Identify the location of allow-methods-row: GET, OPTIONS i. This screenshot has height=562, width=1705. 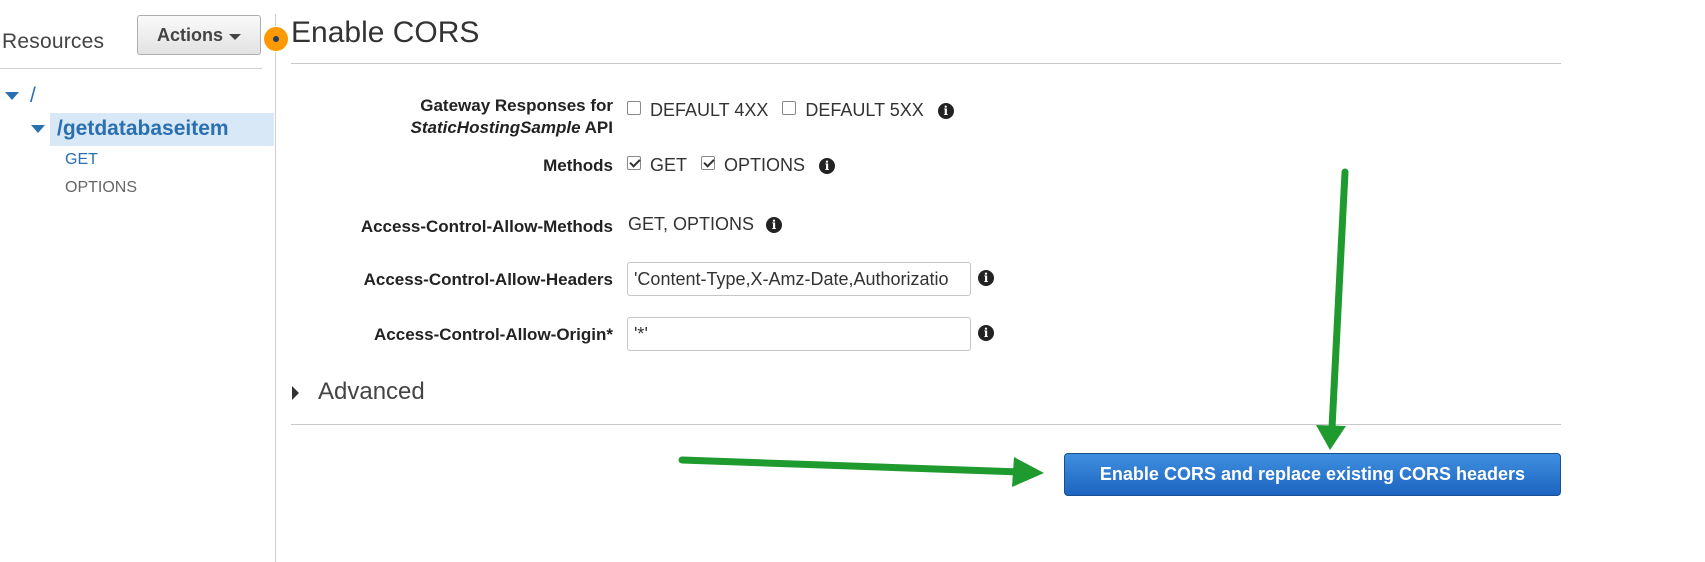
(705, 224).